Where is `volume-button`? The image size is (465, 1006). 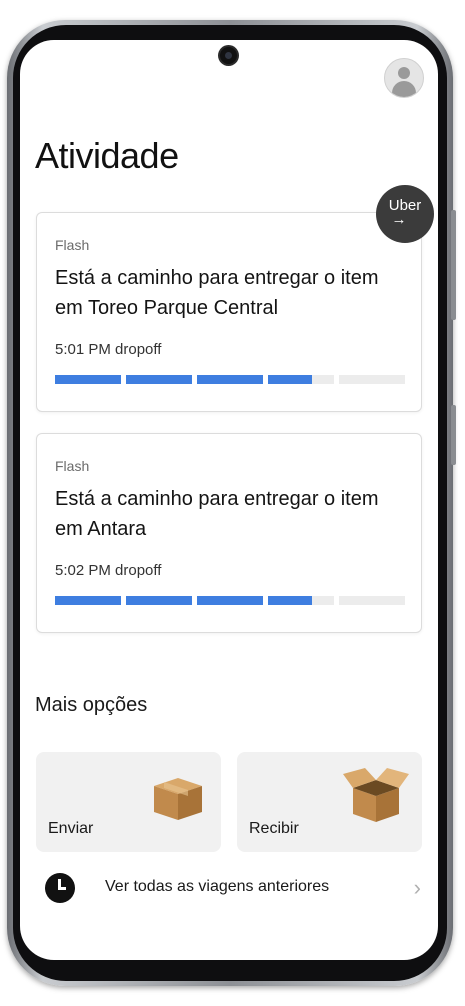 volume-button is located at coordinates (453, 265).